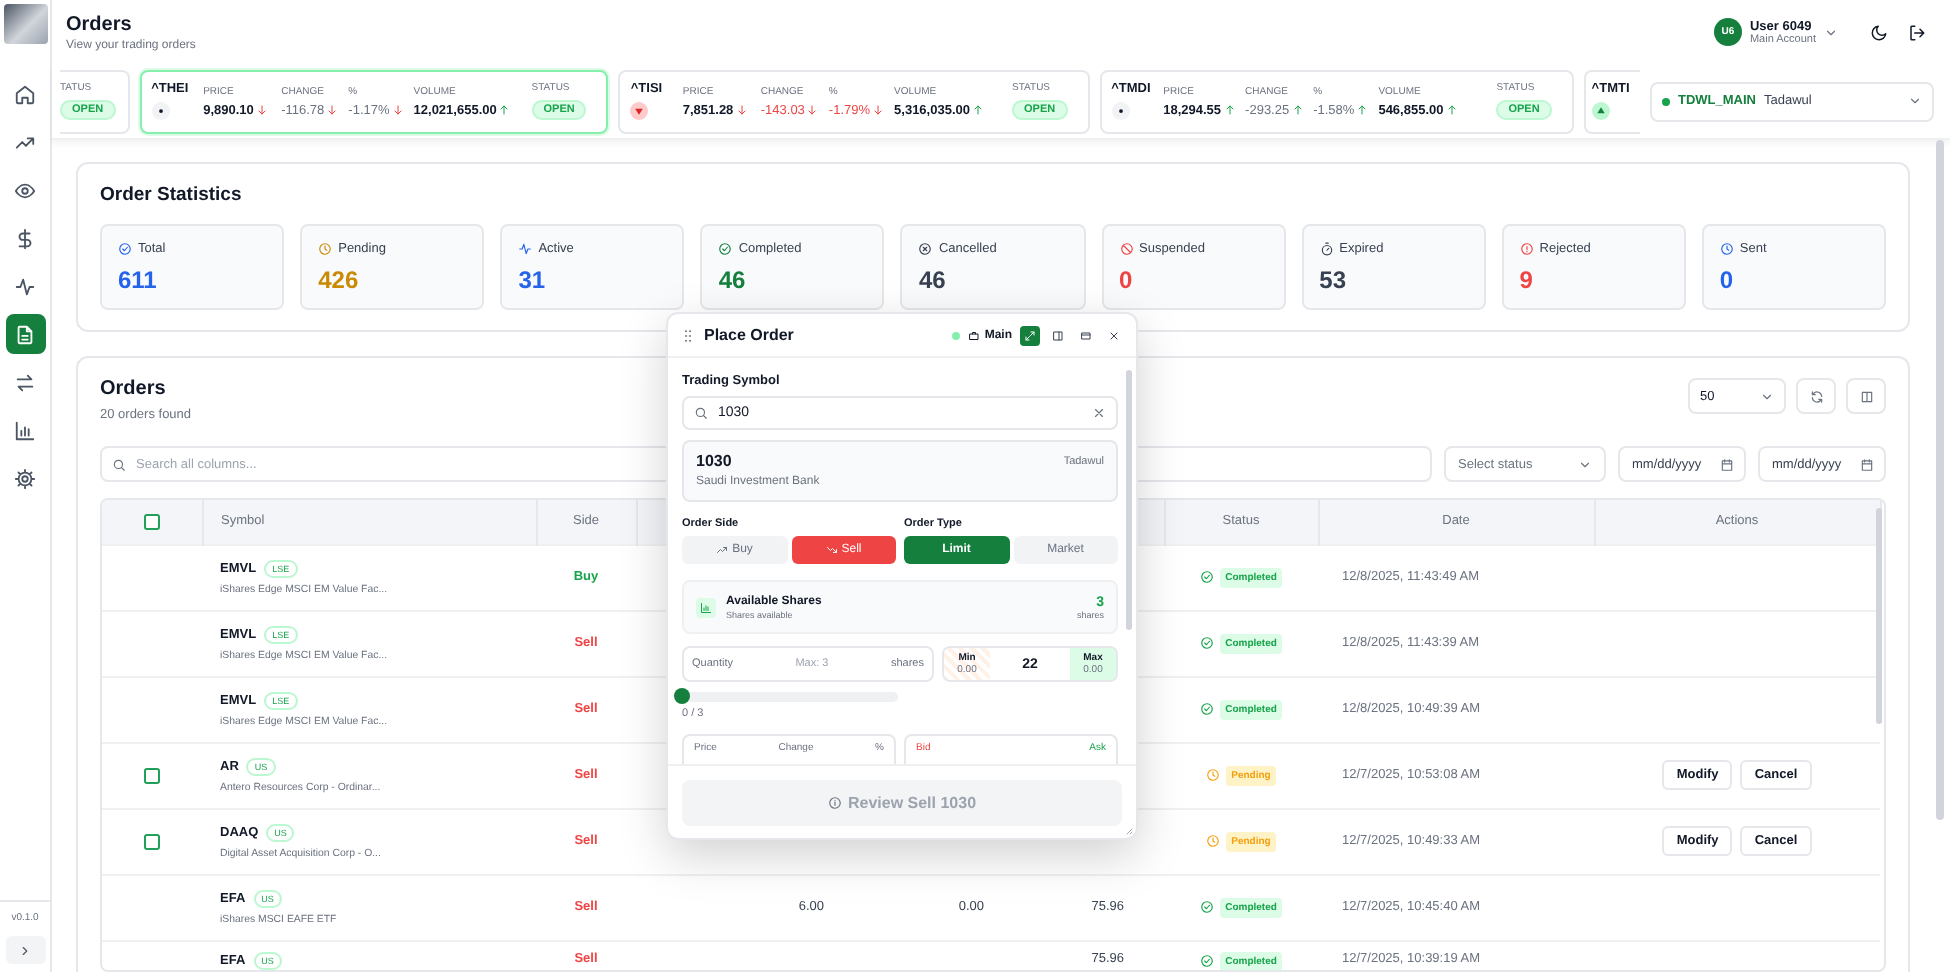 Image resolution: width=1950 pixels, height=972 pixels. Describe the element at coordinates (831, 550) in the screenshot. I see `trend-down-icon` at that location.